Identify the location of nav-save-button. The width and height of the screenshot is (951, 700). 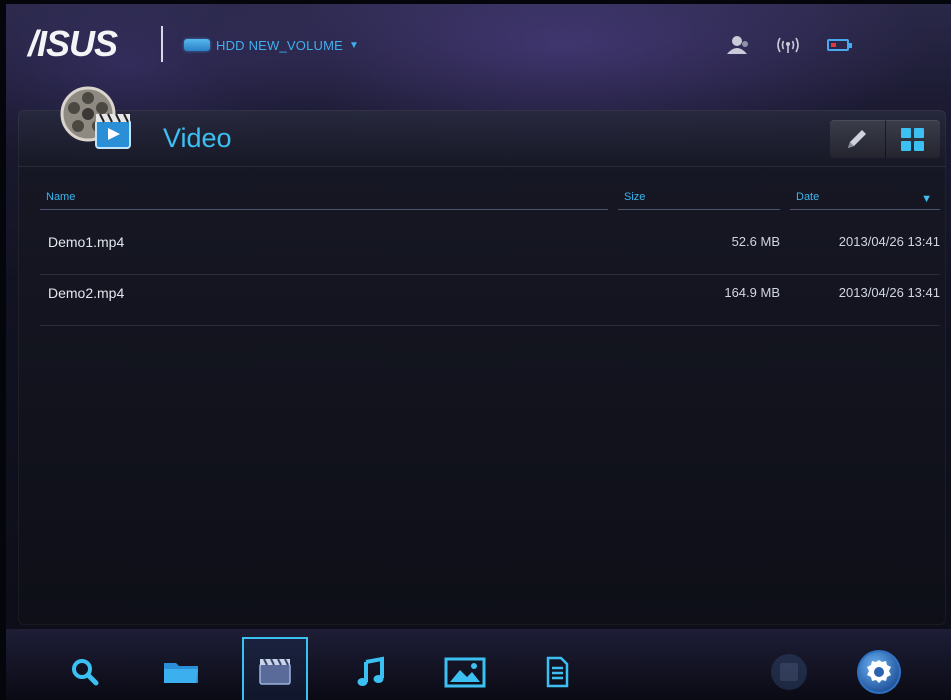
(789, 670).